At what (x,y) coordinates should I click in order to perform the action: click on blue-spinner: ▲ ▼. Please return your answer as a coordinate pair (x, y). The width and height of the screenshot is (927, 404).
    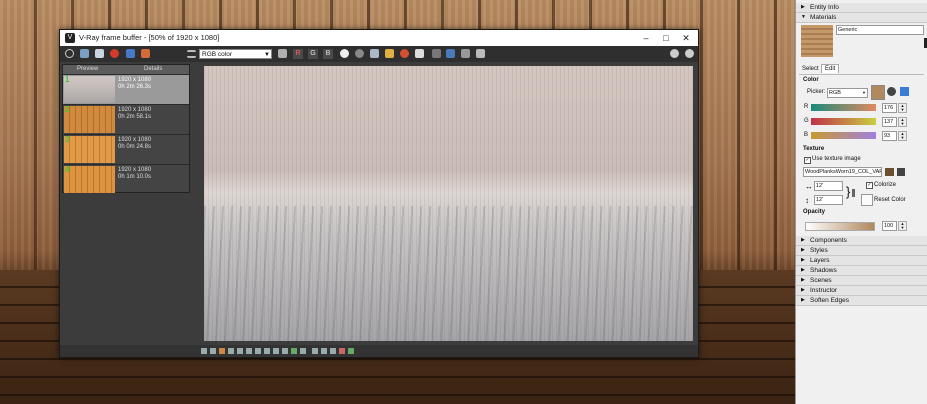
    Looking at the image, I should click on (902, 136).